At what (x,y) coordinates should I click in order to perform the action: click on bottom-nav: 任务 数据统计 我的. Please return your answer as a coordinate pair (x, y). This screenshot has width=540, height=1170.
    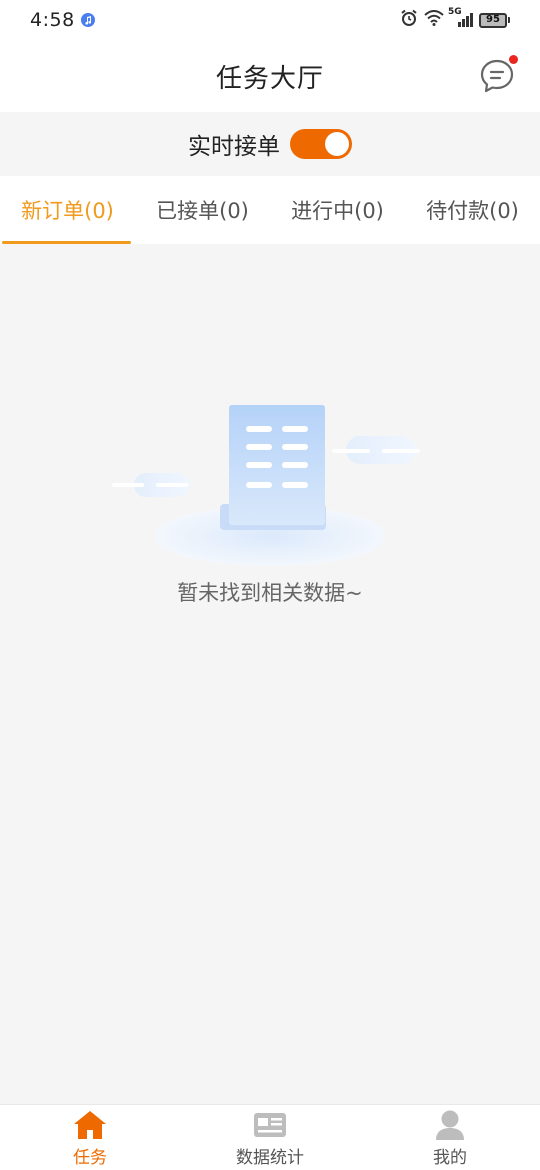
    Looking at the image, I should click on (270, 1137).